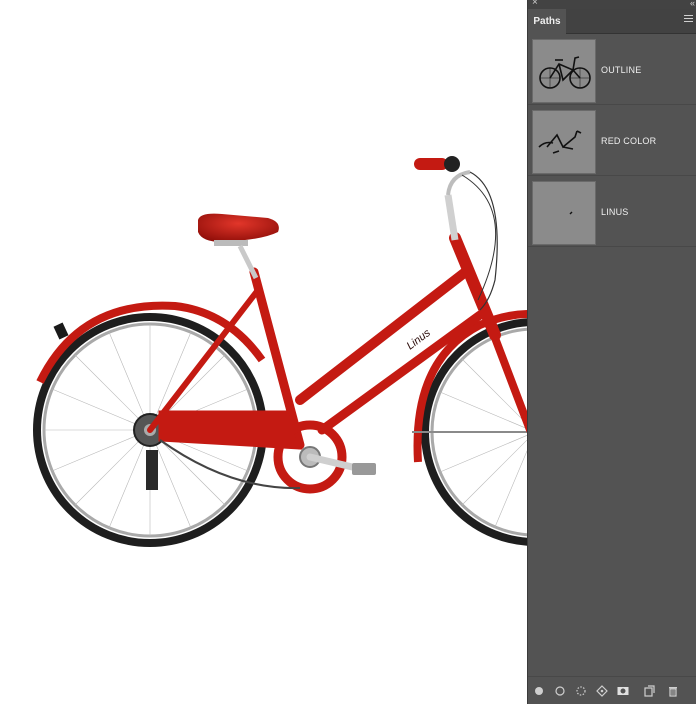 The image size is (696, 704). What do you see at coordinates (456, 233) in the screenshot?
I see `handlebar` at bounding box center [456, 233].